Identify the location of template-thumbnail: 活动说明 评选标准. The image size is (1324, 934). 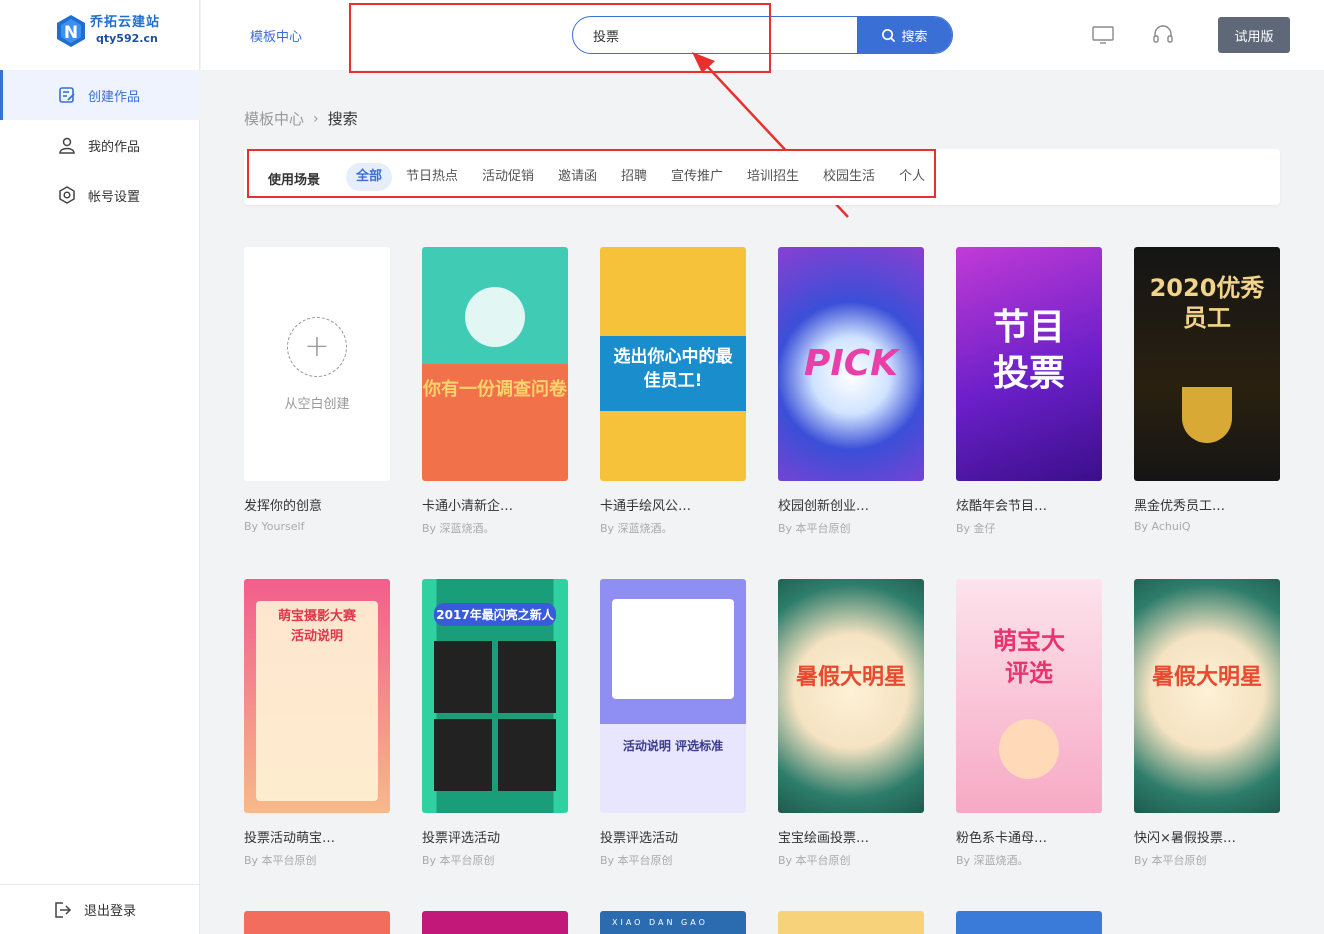
(673, 696).